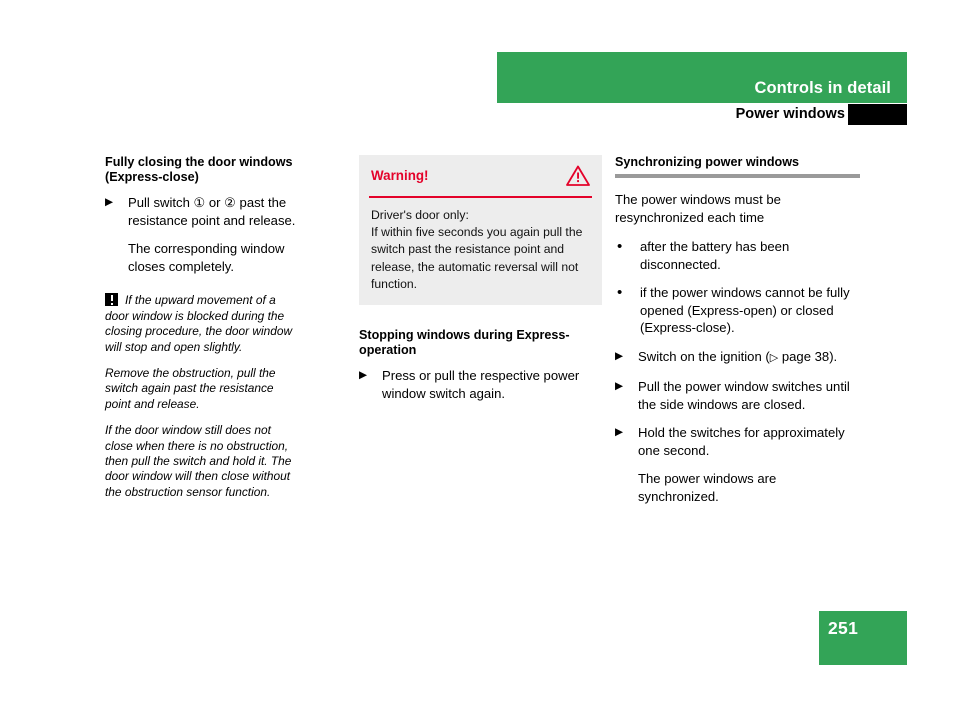  Describe the element at coordinates (803, 356) in the screenshot. I see `page-reference-link: page 38` at that location.